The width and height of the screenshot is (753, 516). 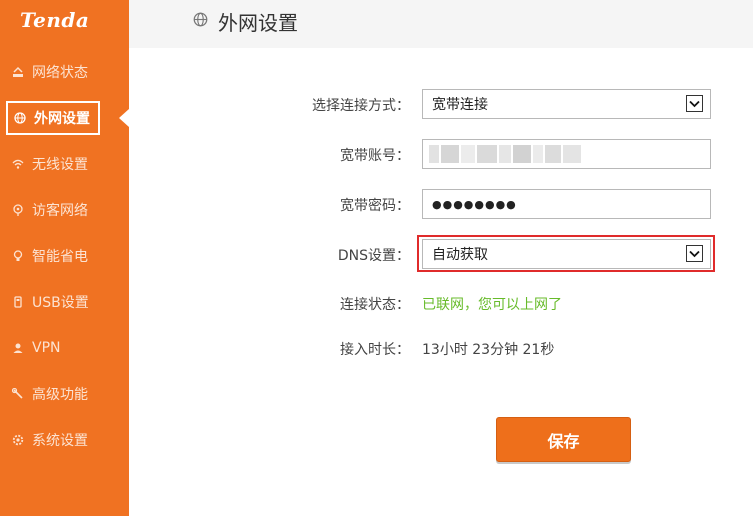 What do you see at coordinates (60, 73) in the screenshot?
I see `sidebar-item-label: 网络状态` at bounding box center [60, 73].